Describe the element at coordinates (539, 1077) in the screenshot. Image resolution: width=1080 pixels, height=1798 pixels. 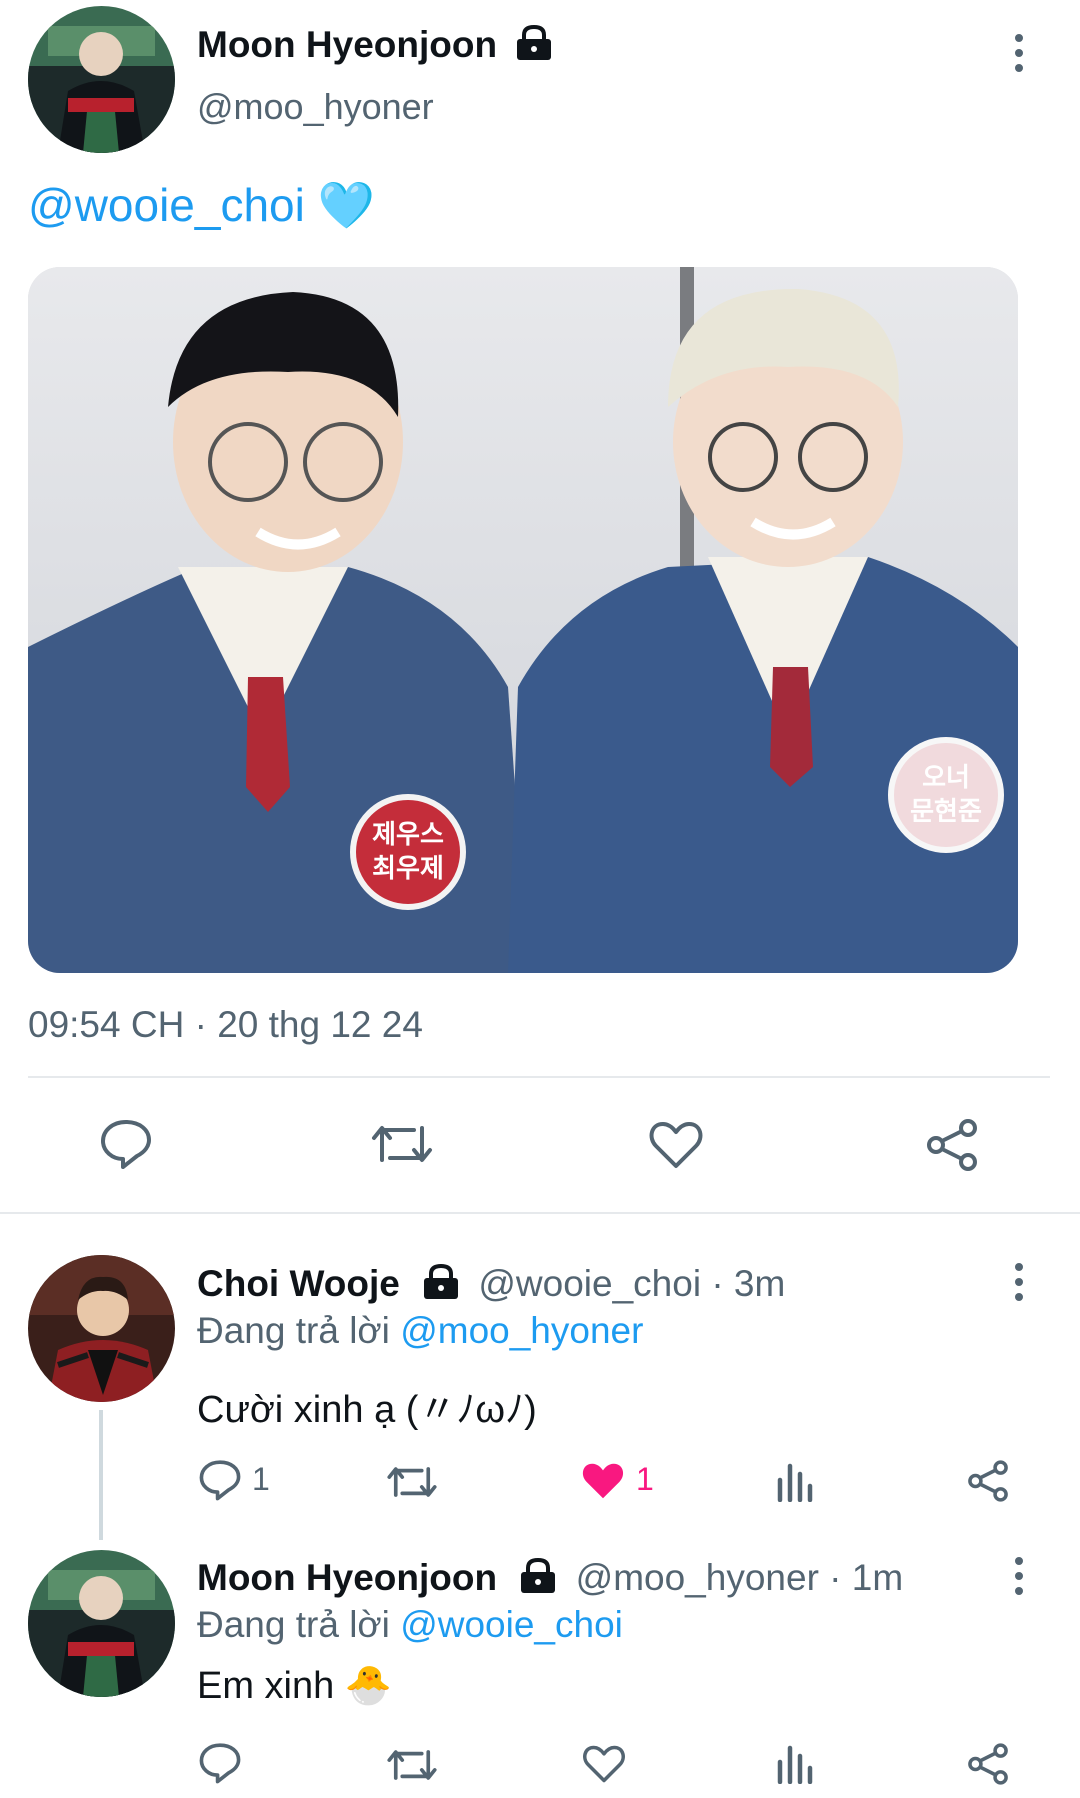
I see `divider` at that location.